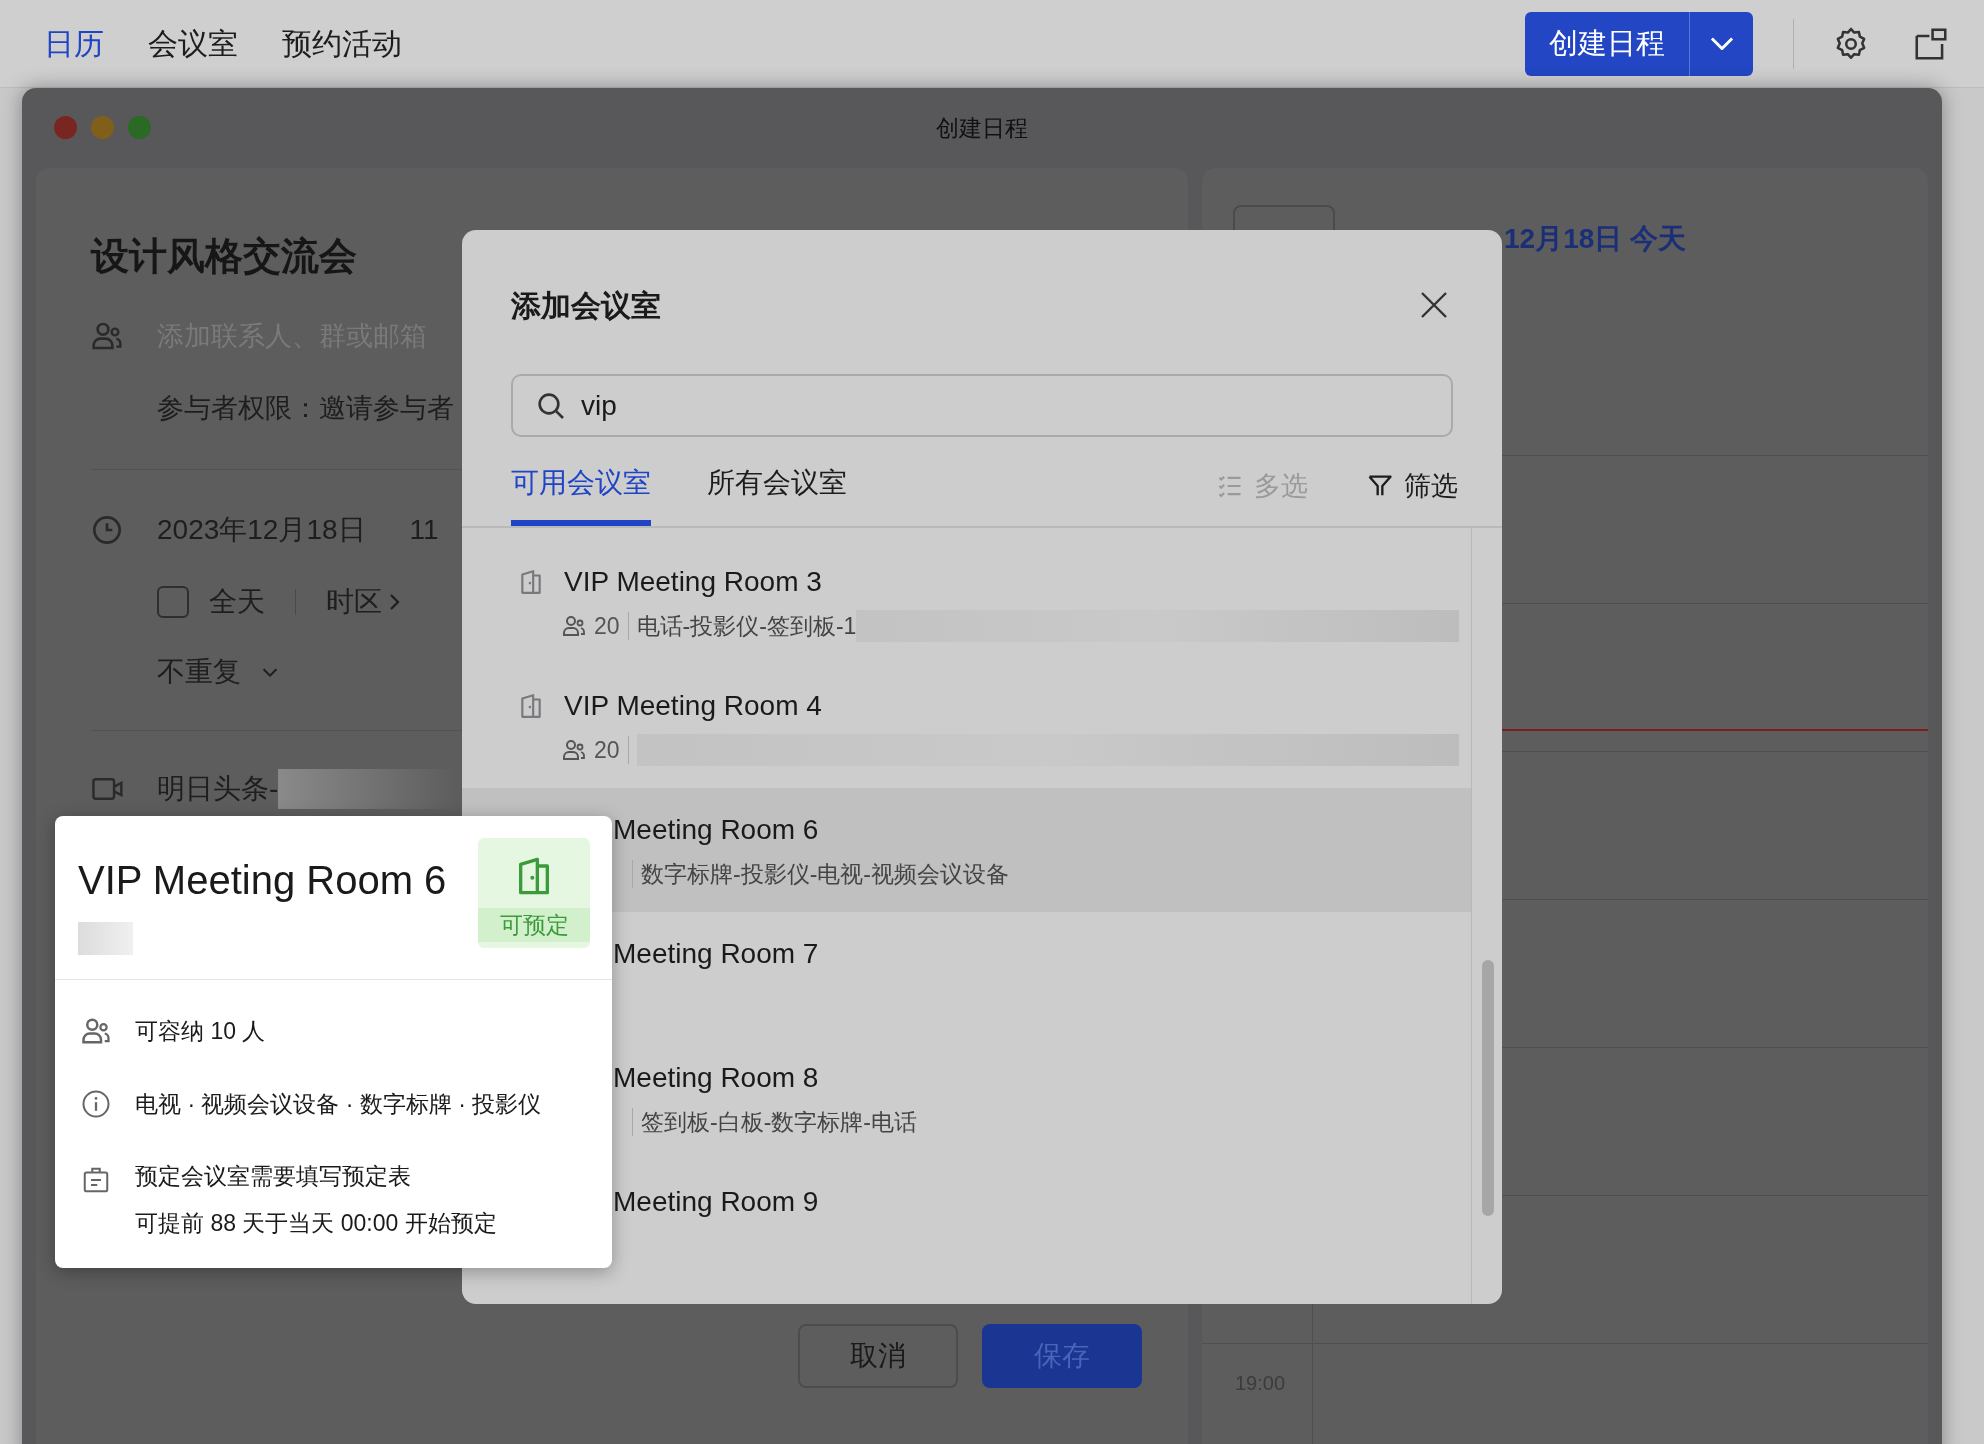 The height and width of the screenshot is (1444, 1984). Describe the element at coordinates (982, 405) in the screenshot. I see `search-field: vip` at that location.